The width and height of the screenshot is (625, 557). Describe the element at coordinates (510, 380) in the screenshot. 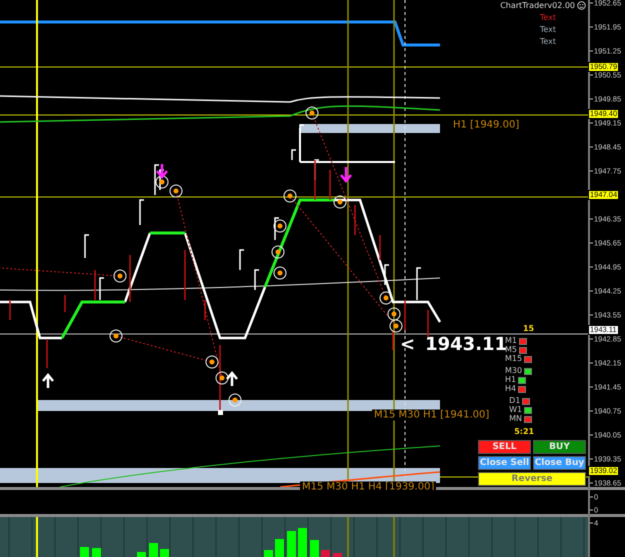

I see `timeframe-label: H1` at that location.